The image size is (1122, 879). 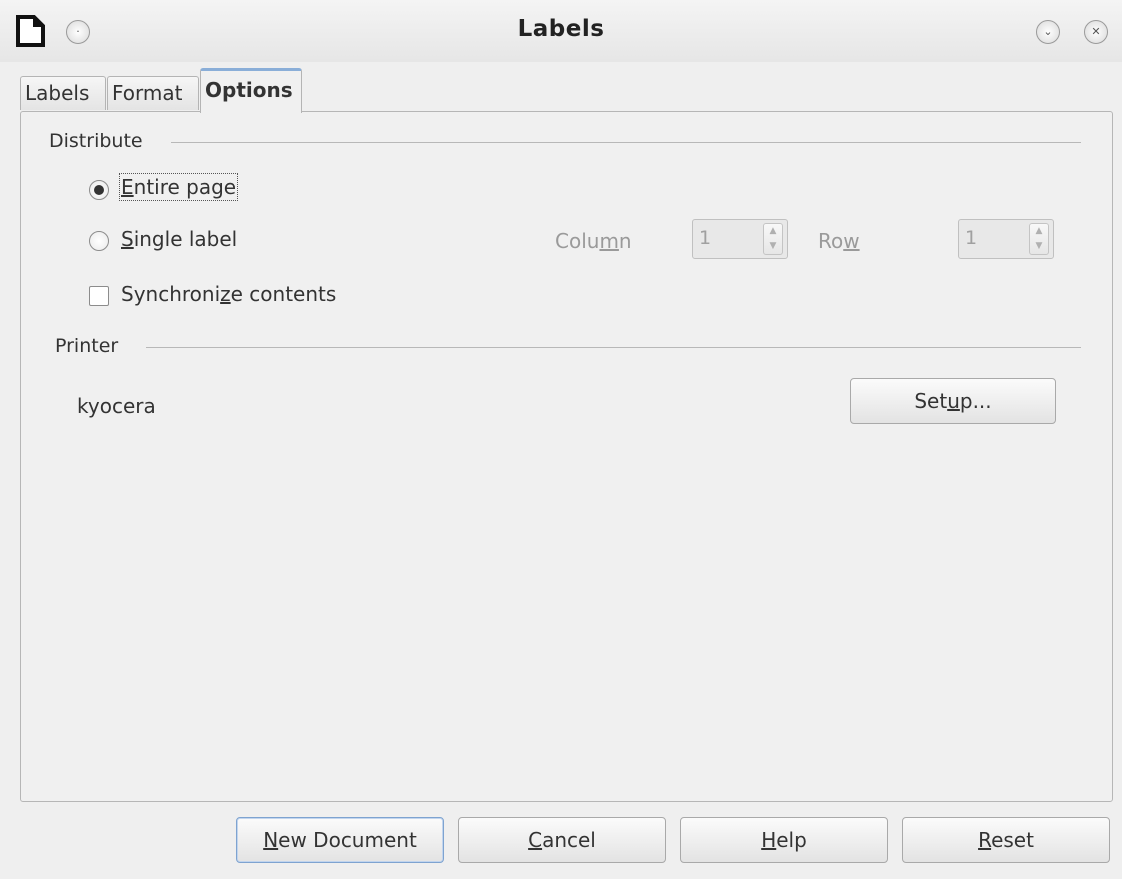 I want to click on row-value: 1, so click(x=971, y=238).